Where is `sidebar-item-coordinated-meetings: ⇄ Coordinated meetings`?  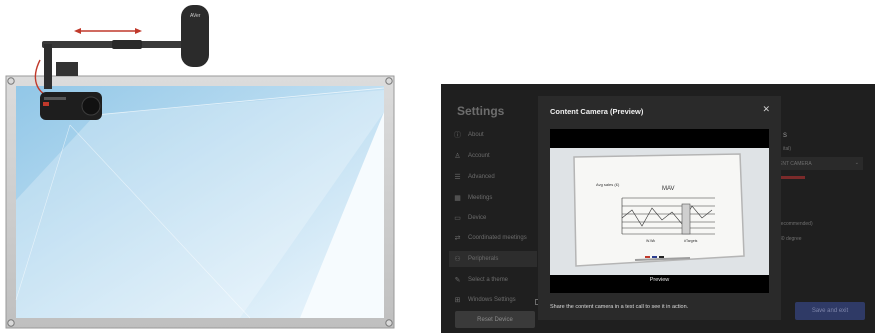 sidebar-item-coordinated-meetings: ⇄ Coordinated meetings is located at coordinates (499, 238).